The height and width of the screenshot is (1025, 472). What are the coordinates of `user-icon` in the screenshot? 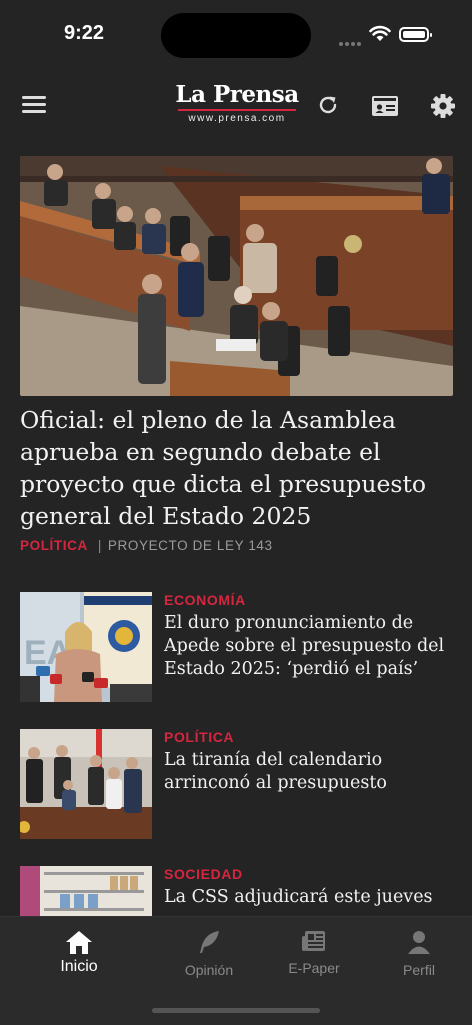 It's located at (419, 942).